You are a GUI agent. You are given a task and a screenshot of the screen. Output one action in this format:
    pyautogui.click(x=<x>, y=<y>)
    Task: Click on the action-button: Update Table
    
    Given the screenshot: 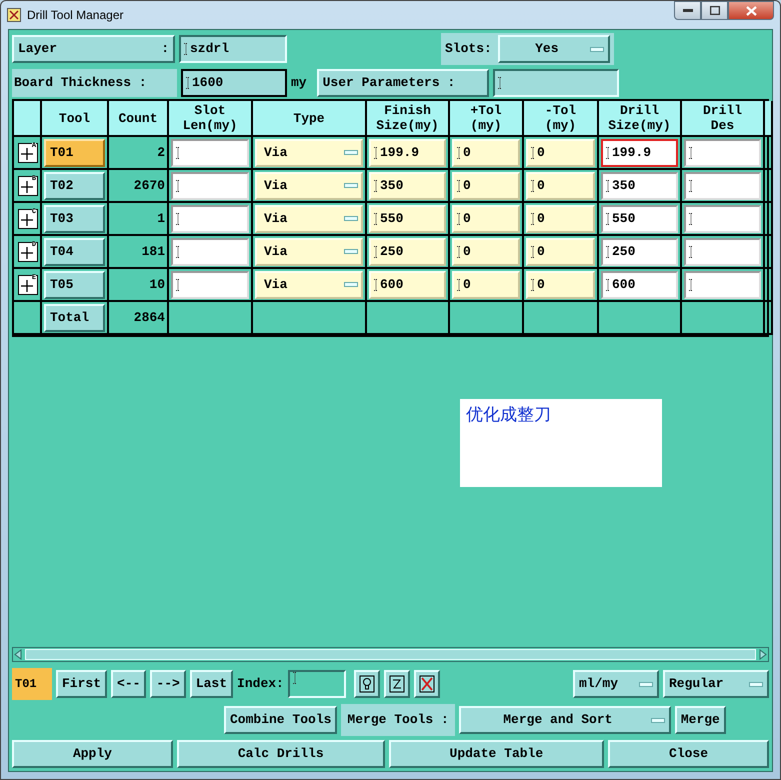 What is the action you would take?
    pyautogui.click(x=496, y=754)
    